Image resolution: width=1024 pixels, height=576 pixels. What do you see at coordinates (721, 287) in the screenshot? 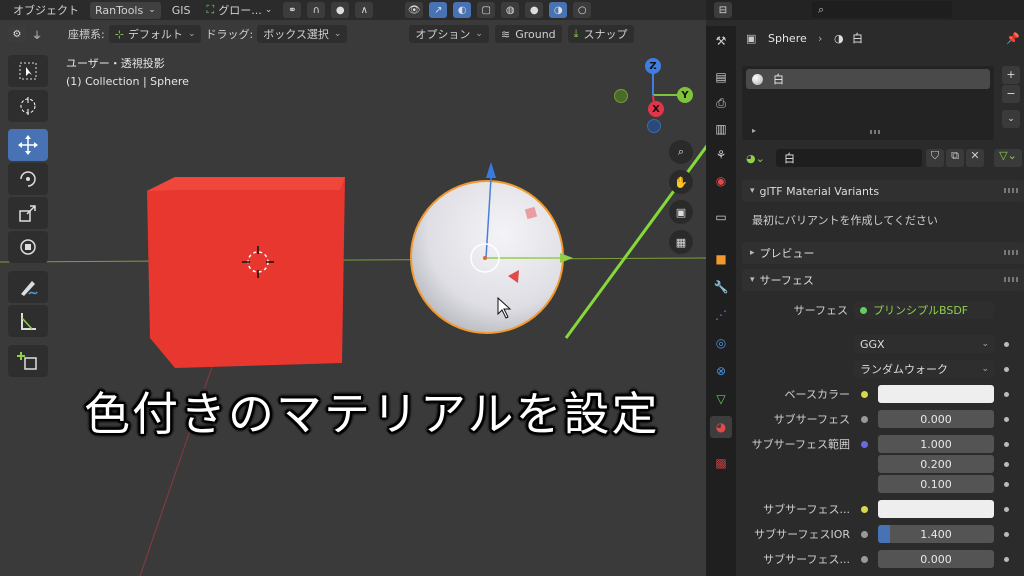
I see `modifier-wrench-icon: 🔧` at bounding box center [721, 287].